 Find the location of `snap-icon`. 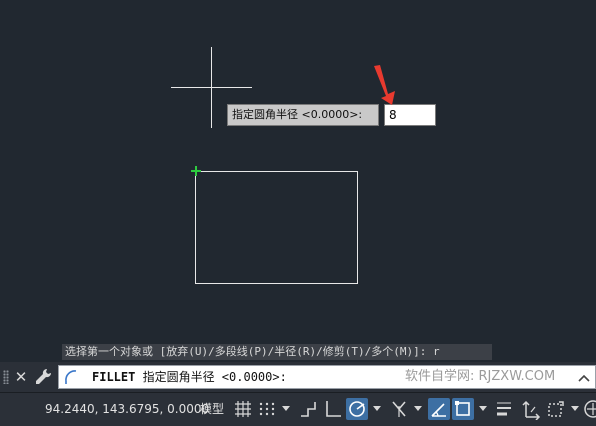

snap-icon is located at coordinates (267, 409).